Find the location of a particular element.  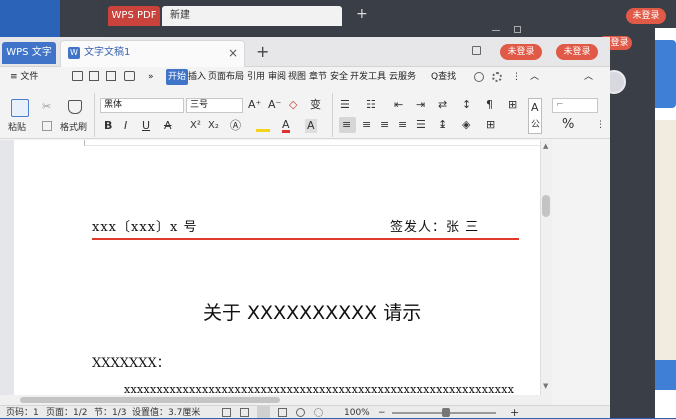

tab-references: 引用 is located at coordinates (256, 77).